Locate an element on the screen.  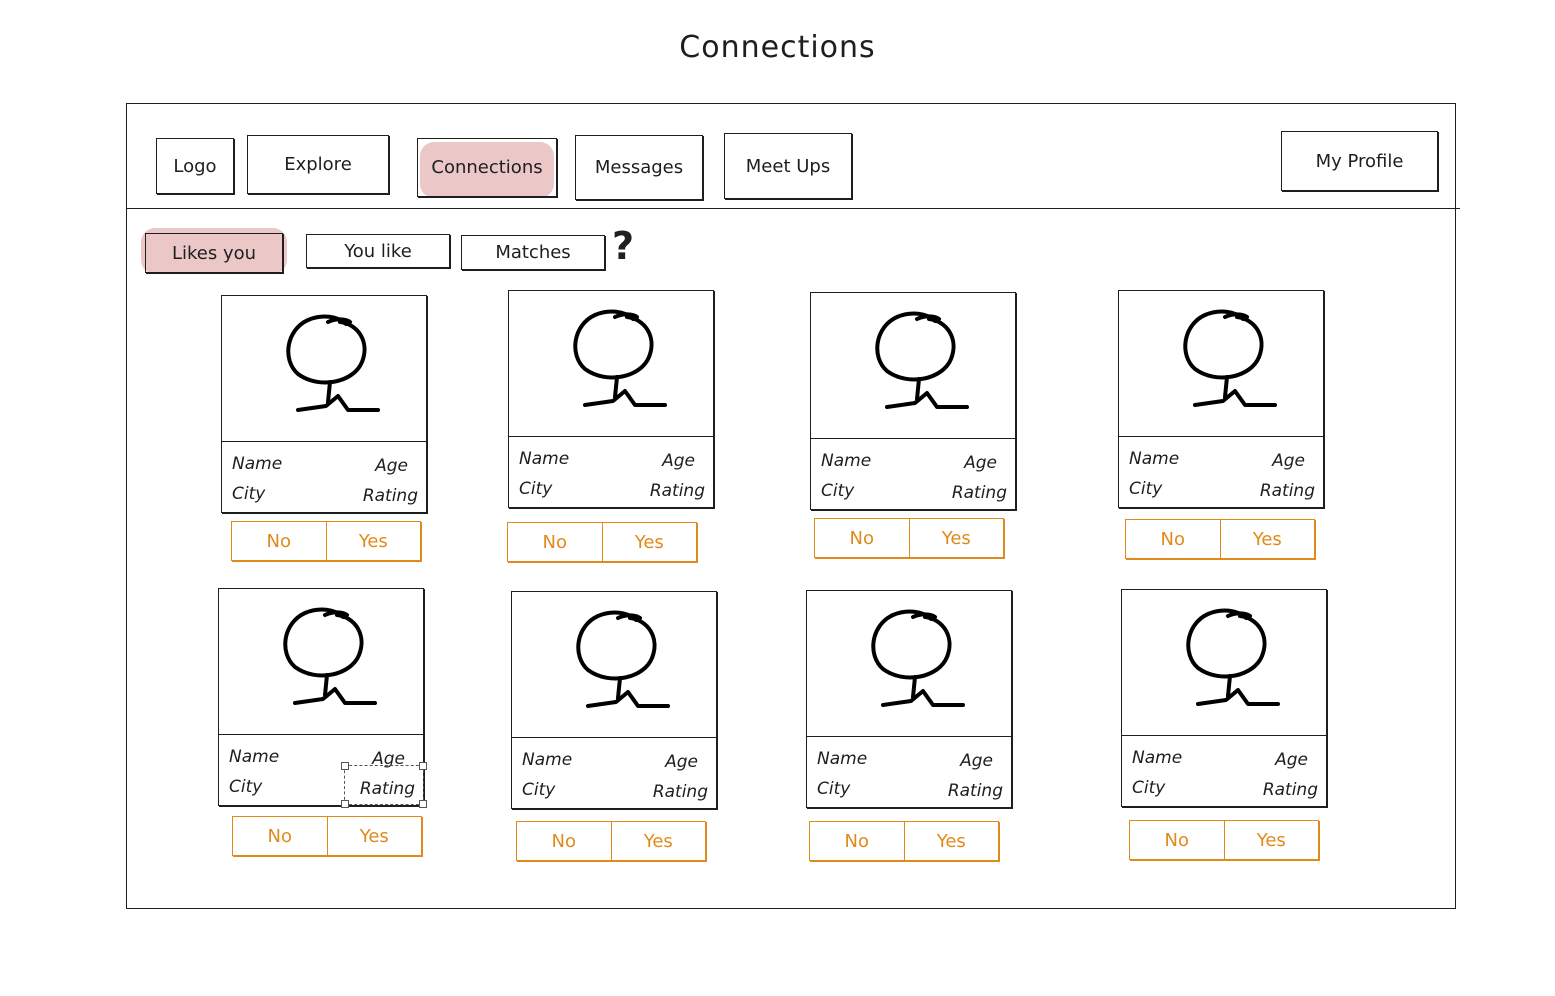
nav-explore-button: Explore is located at coordinates (318, 164).